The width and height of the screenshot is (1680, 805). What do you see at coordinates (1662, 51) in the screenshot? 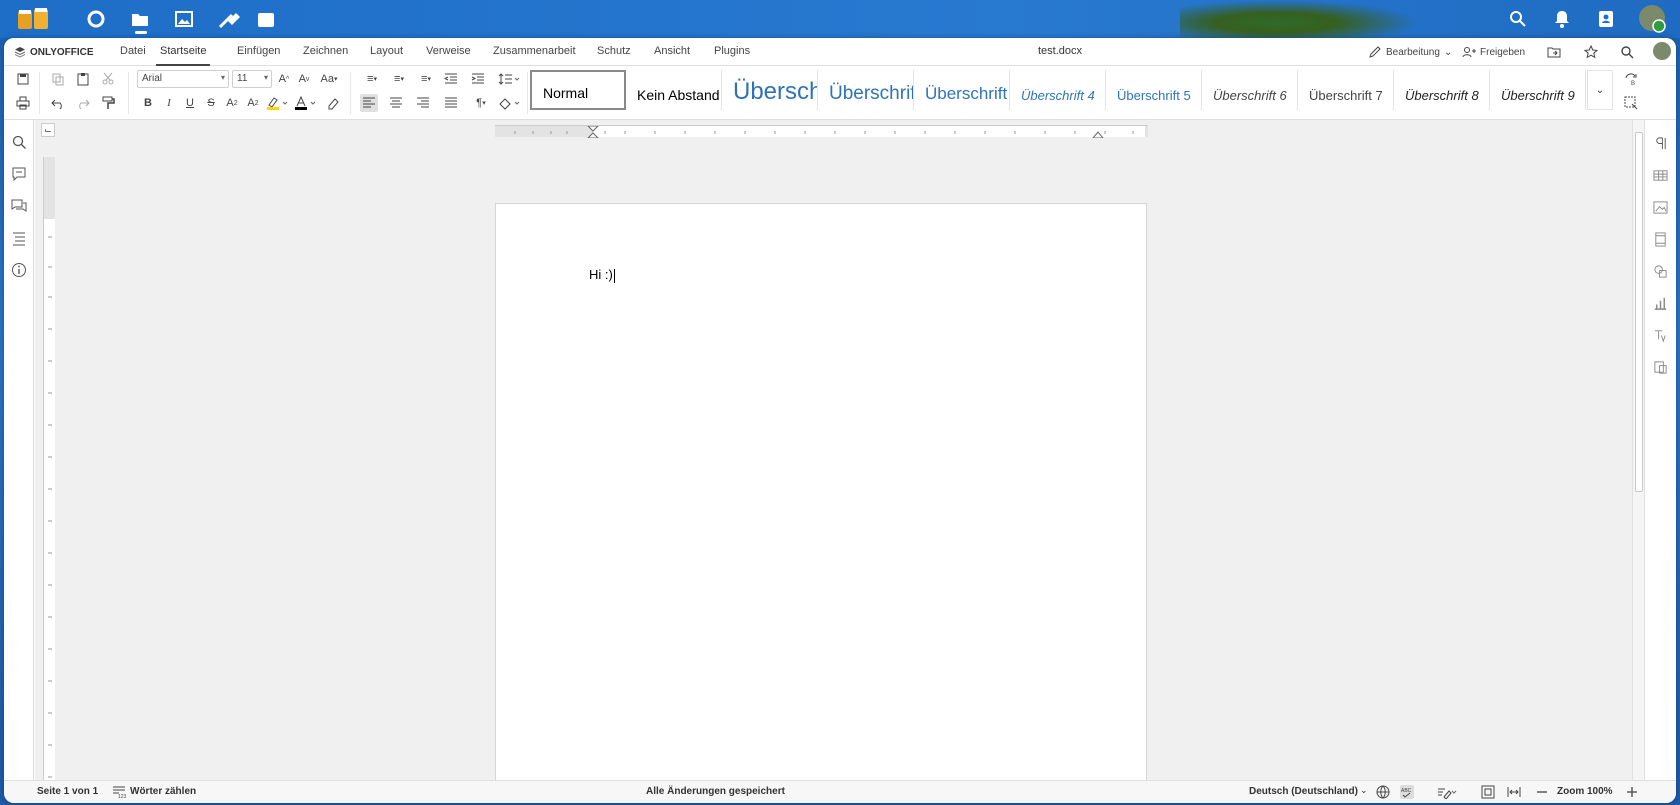
I see `user-avatar` at bounding box center [1662, 51].